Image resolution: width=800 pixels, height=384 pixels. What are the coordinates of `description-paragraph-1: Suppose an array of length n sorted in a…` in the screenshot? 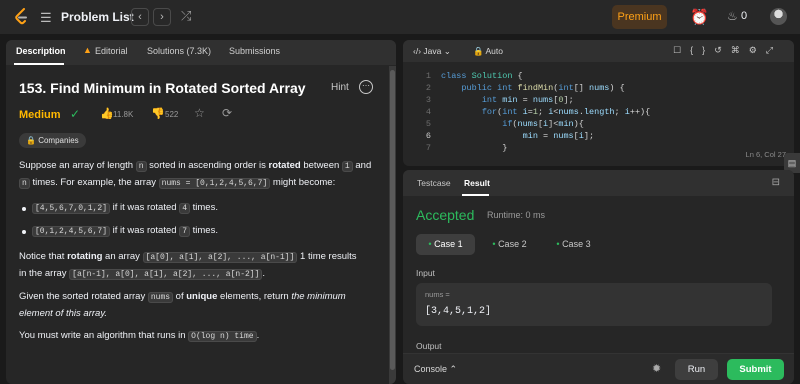 It's located at (195, 174).